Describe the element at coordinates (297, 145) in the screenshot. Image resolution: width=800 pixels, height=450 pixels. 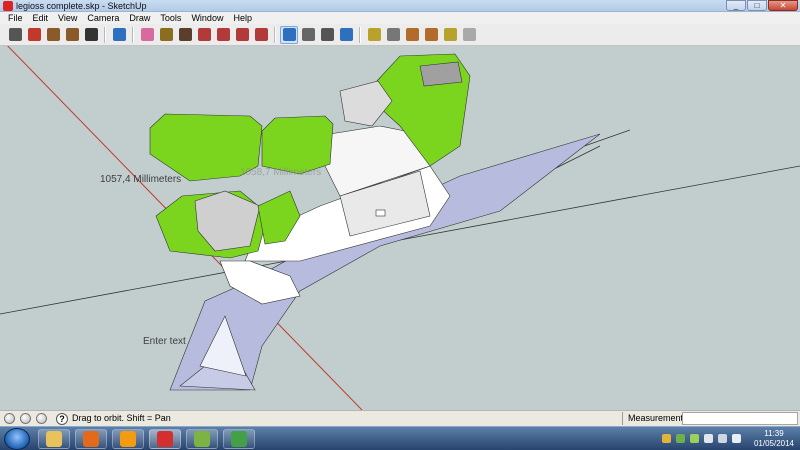
I see `green-arm-center` at that location.